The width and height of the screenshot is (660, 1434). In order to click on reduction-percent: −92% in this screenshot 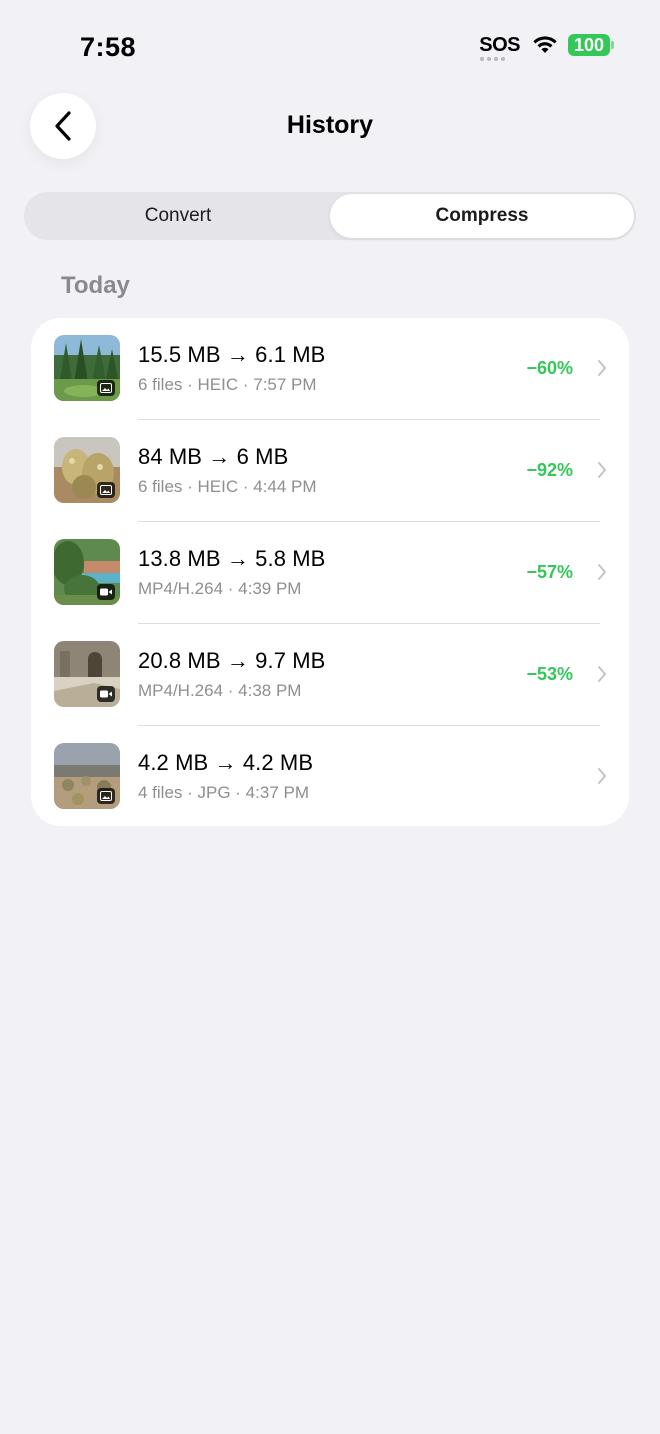, I will do `click(549, 470)`.